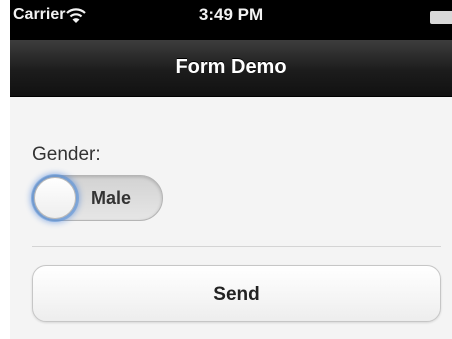  What do you see at coordinates (441, 17) in the screenshot?
I see `battery-icon` at bounding box center [441, 17].